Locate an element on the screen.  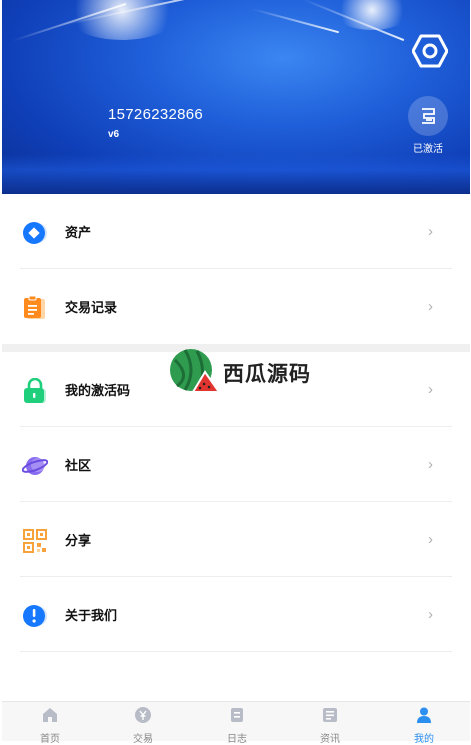
clipboard-icon is located at coordinates (34, 307).